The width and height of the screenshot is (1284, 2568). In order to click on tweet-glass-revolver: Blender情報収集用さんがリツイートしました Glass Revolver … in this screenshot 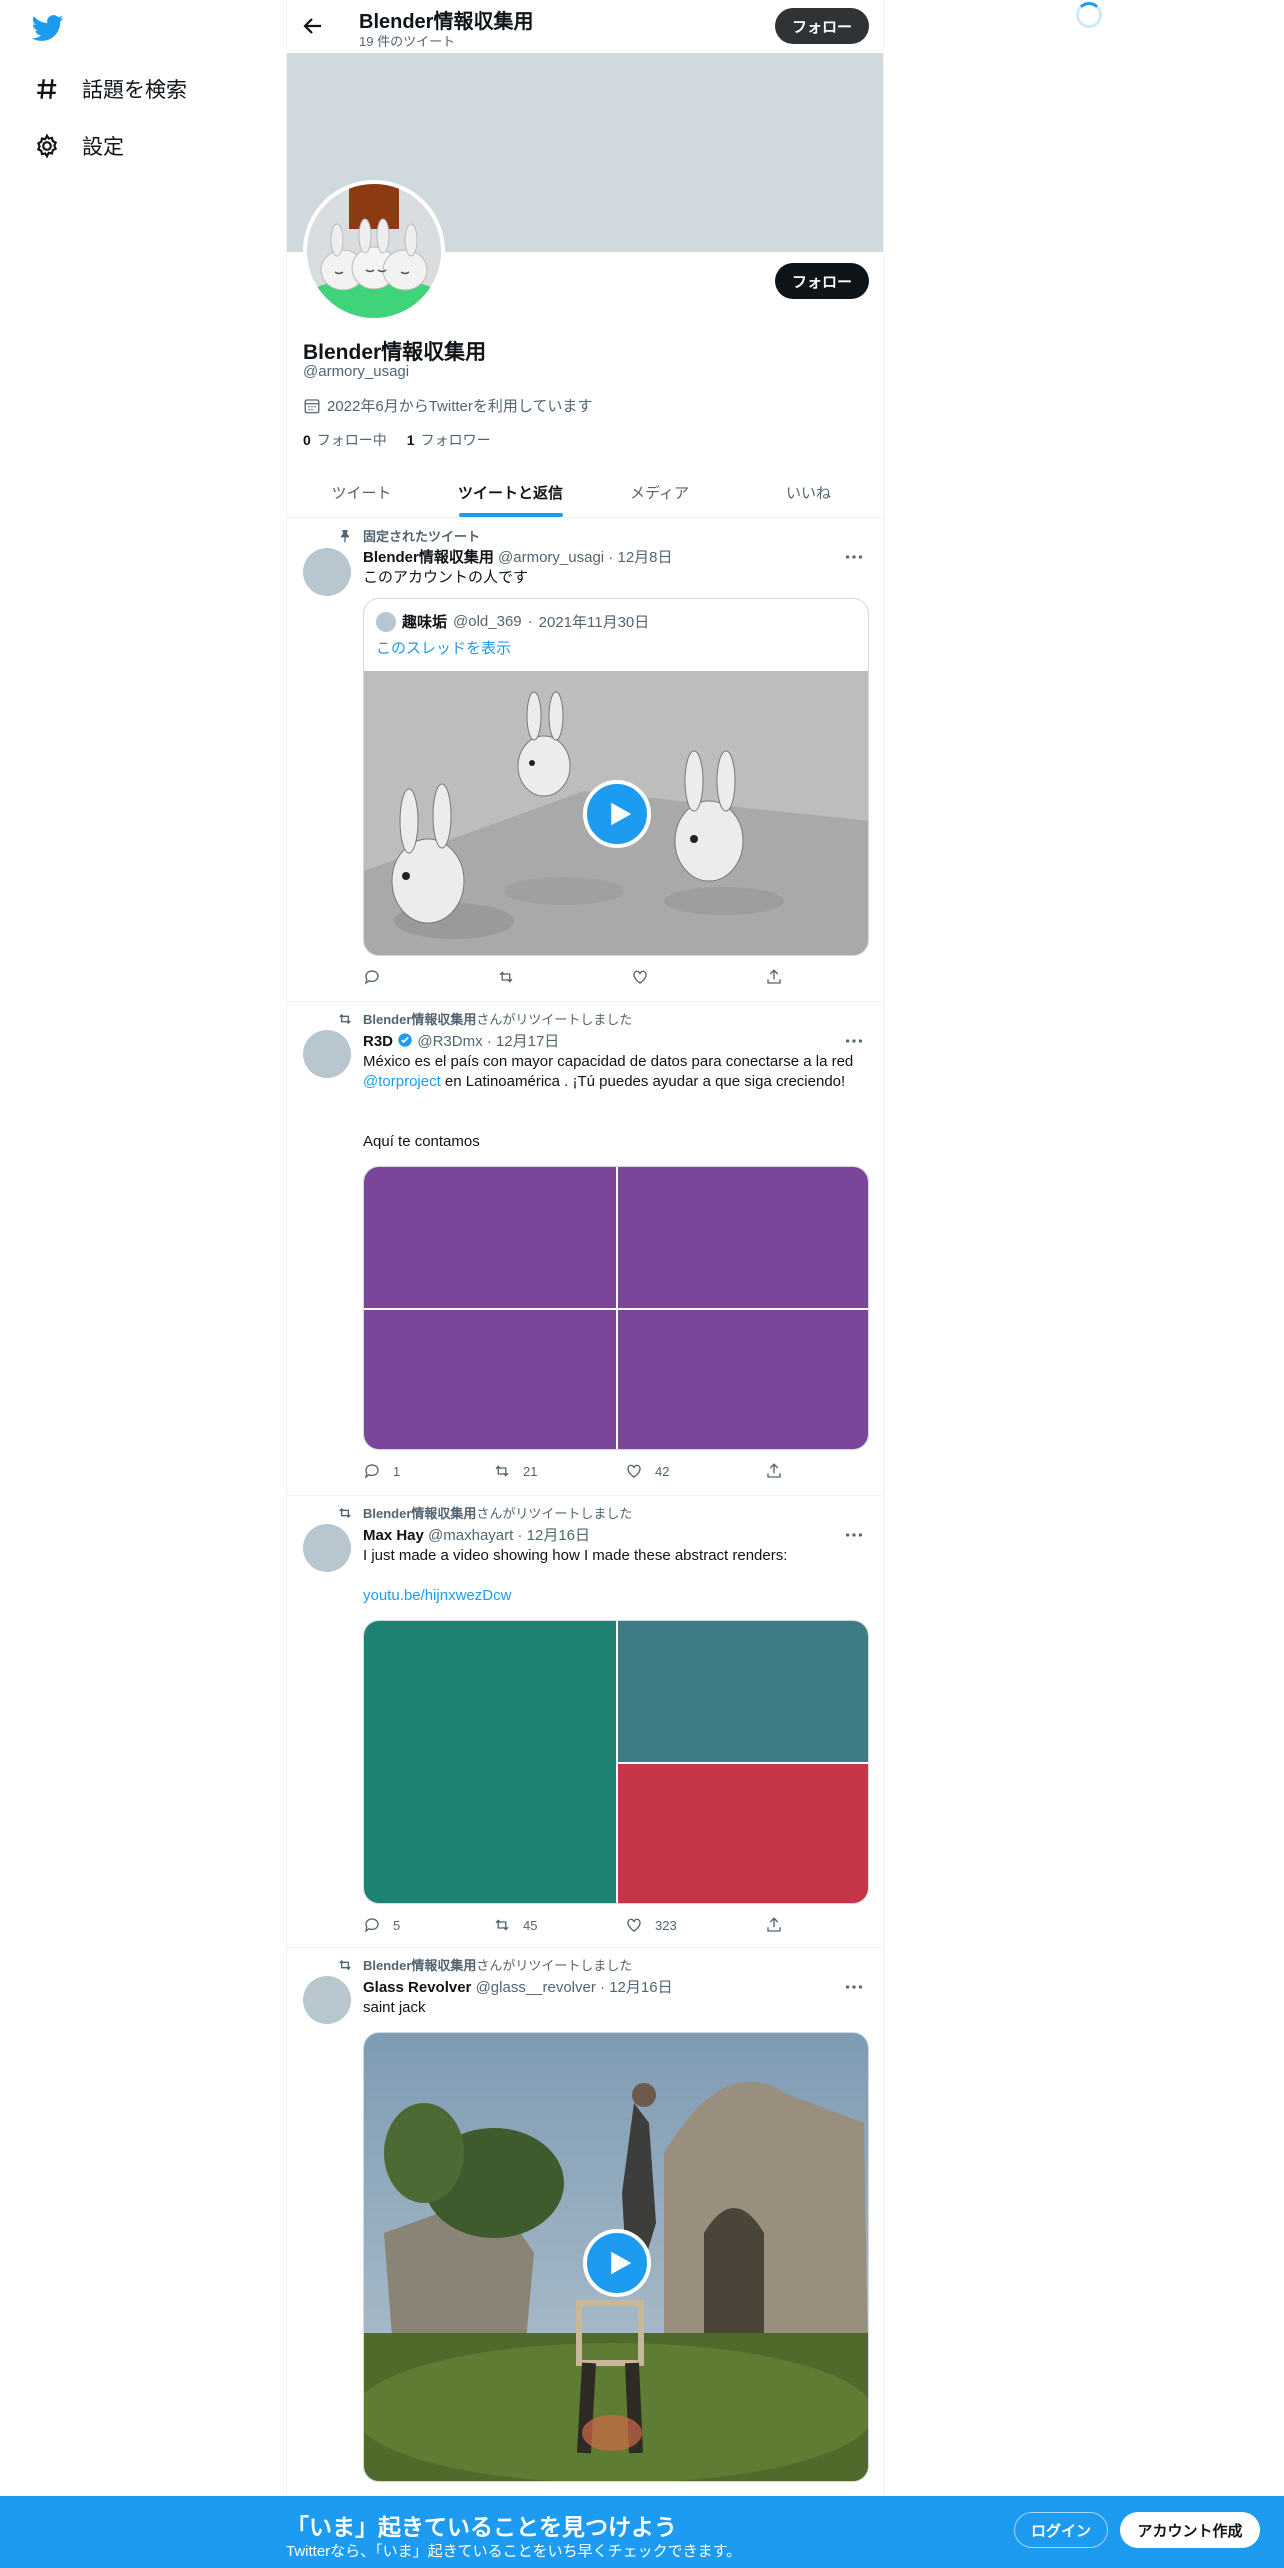, I will do `click(585, 2222)`.